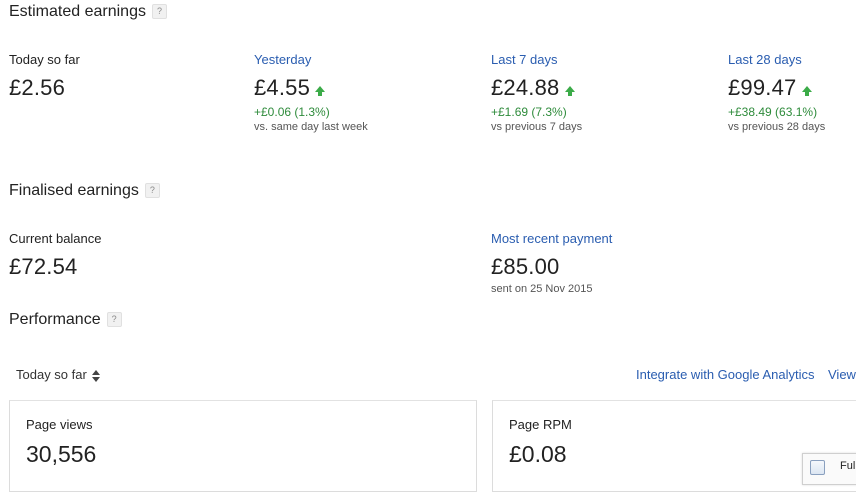 This screenshot has width=856, height=492. Describe the element at coordinates (551, 238) in the screenshot. I see `payment-label: Most recent payment` at that location.